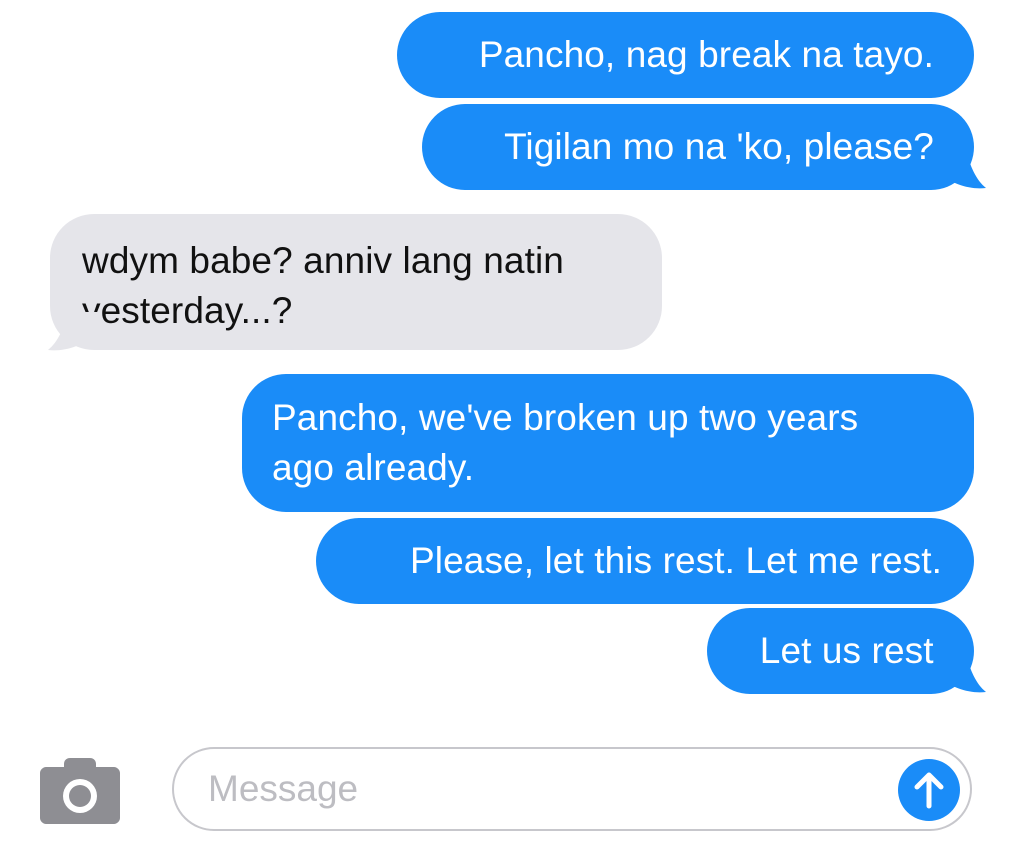 The width and height of the screenshot is (1024, 849). What do you see at coordinates (719, 146) in the screenshot?
I see `message-text: Tigilan mo na 'ko, please?` at bounding box center [719, 146].